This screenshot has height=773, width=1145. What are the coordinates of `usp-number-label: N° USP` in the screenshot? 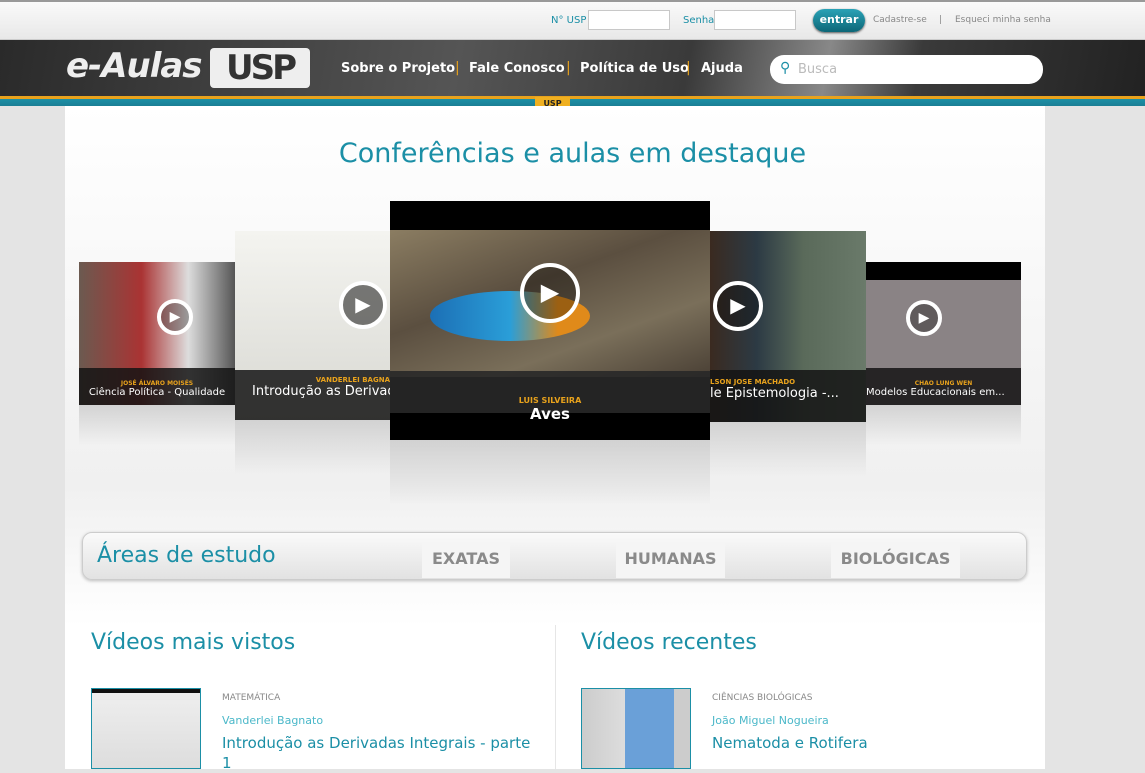 It's located at (569, 20).